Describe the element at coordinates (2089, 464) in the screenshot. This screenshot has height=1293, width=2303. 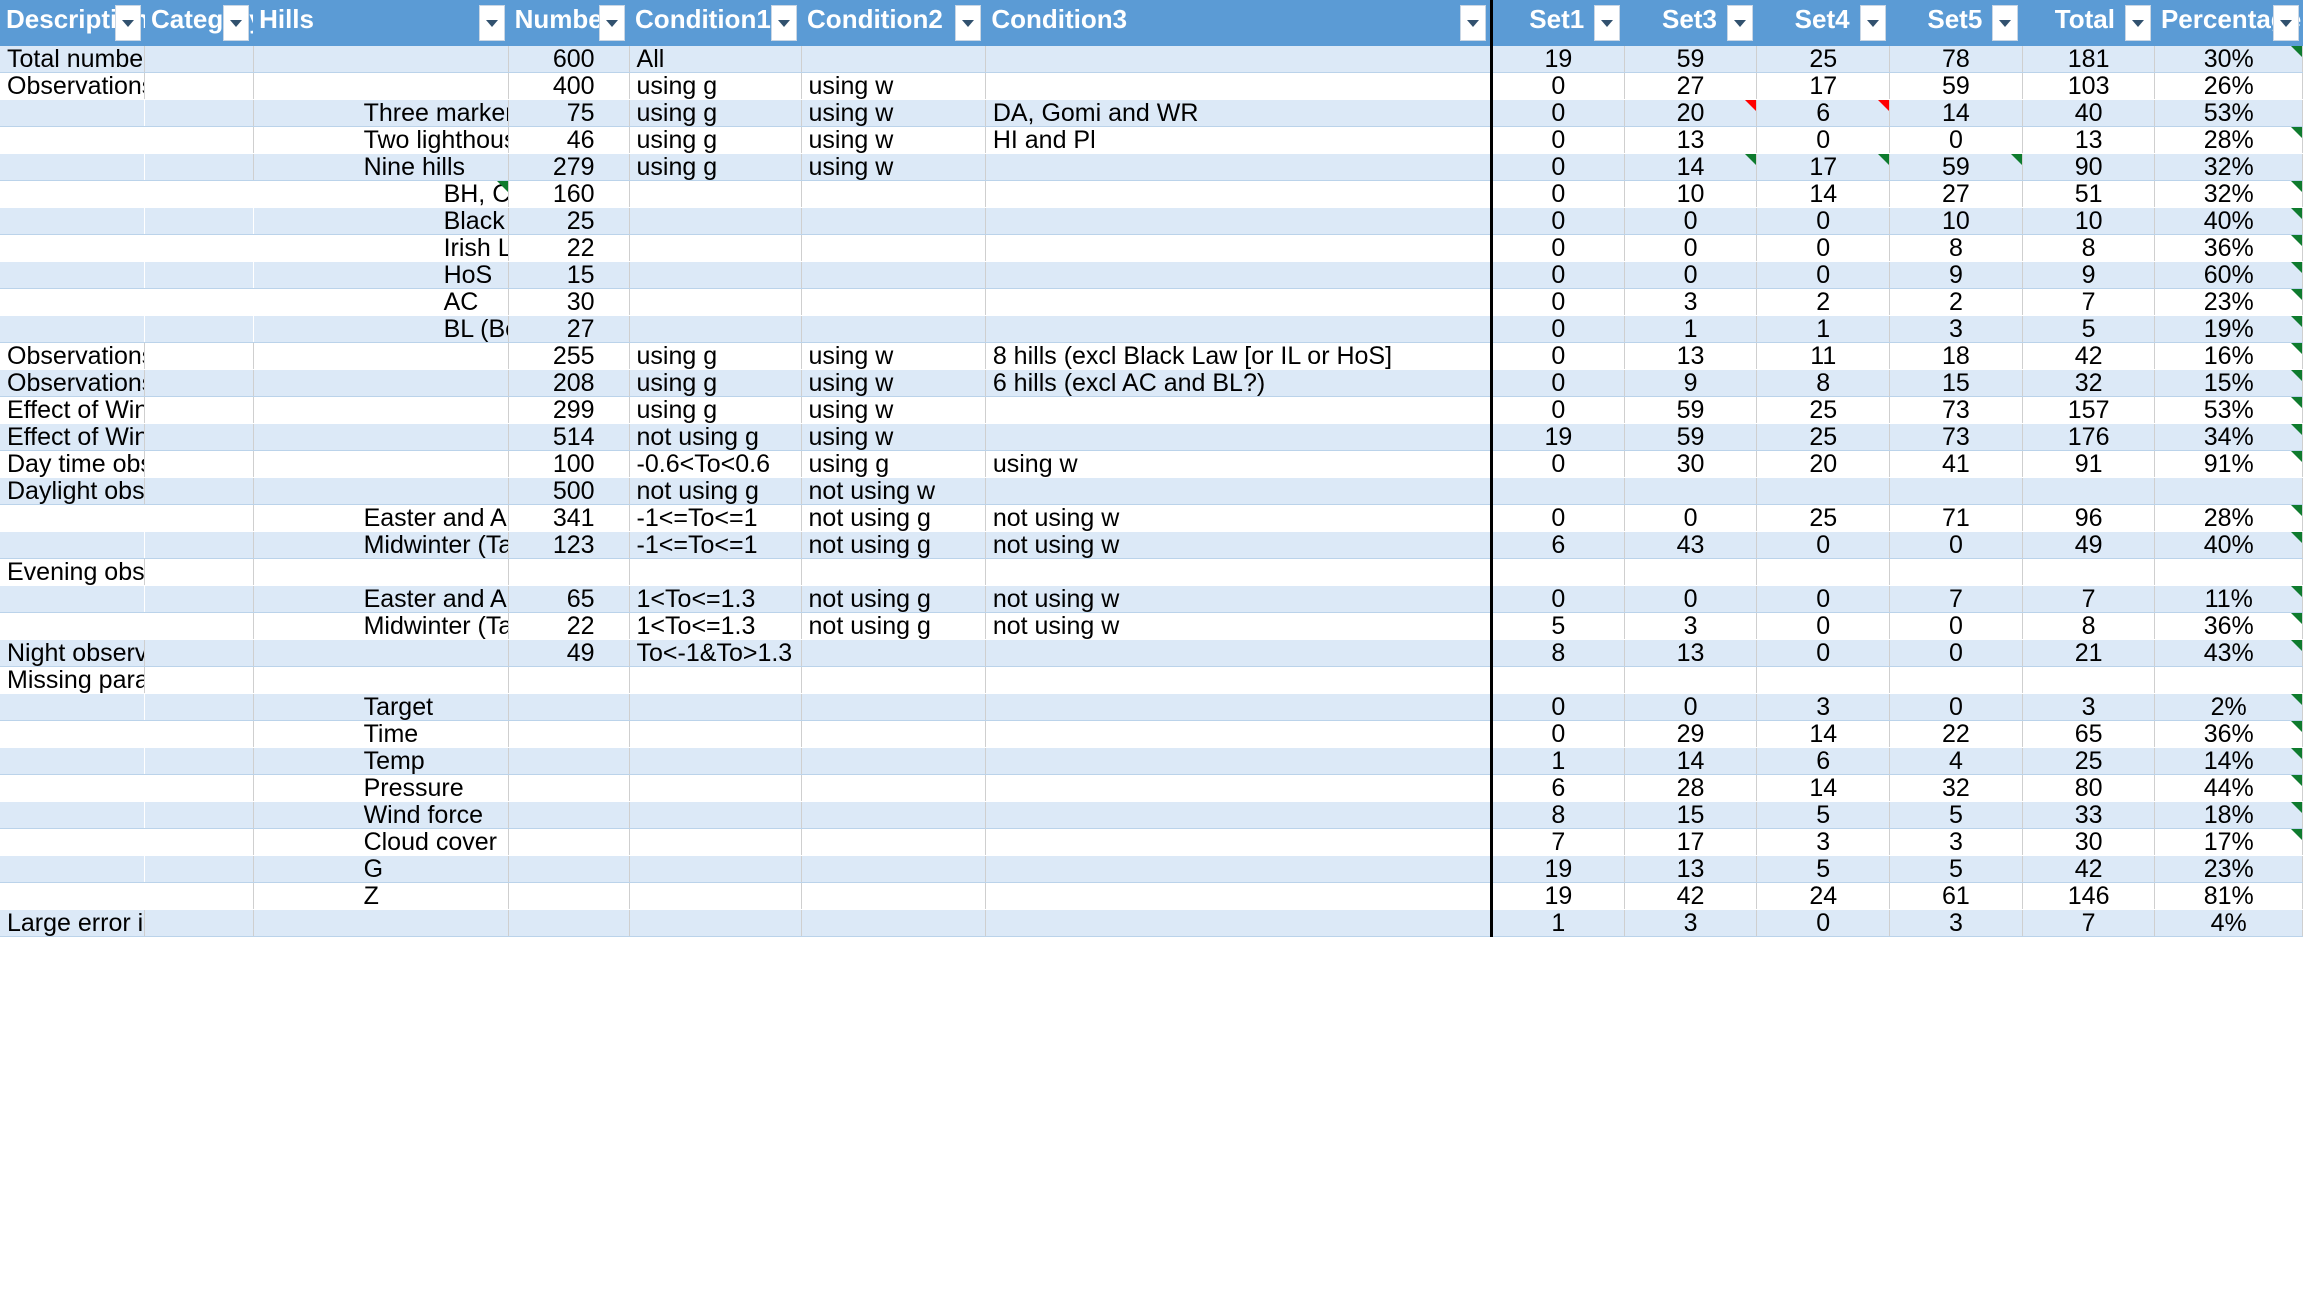
I see `cell-total: 91` at that location.